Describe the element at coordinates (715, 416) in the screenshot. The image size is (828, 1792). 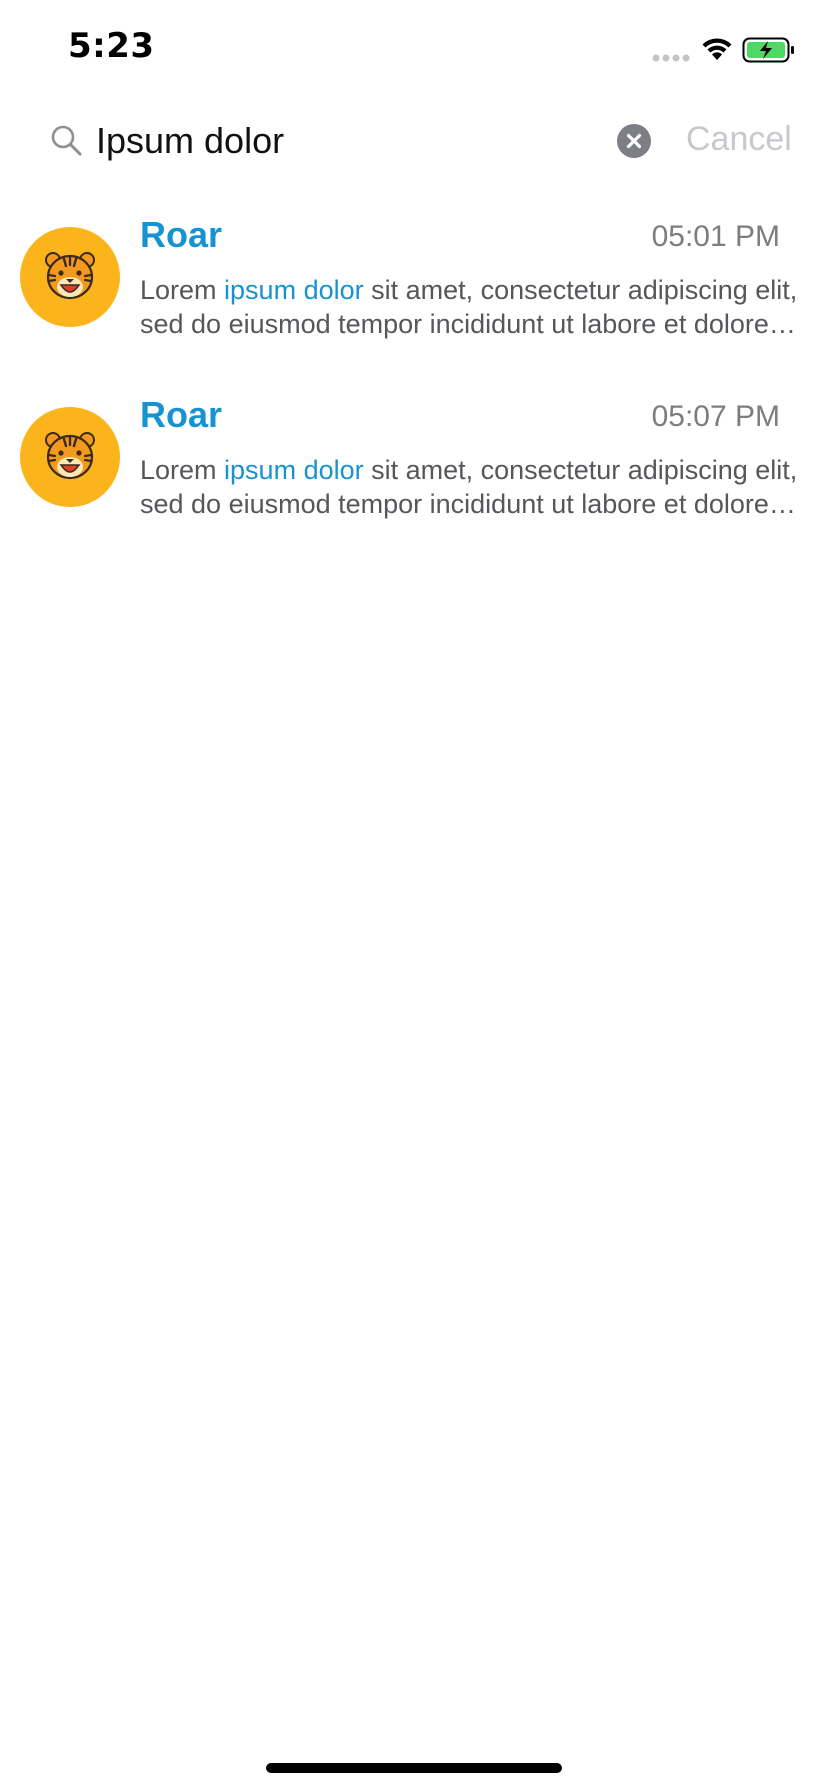
I see `message-time: 05:07 PM` at that location.